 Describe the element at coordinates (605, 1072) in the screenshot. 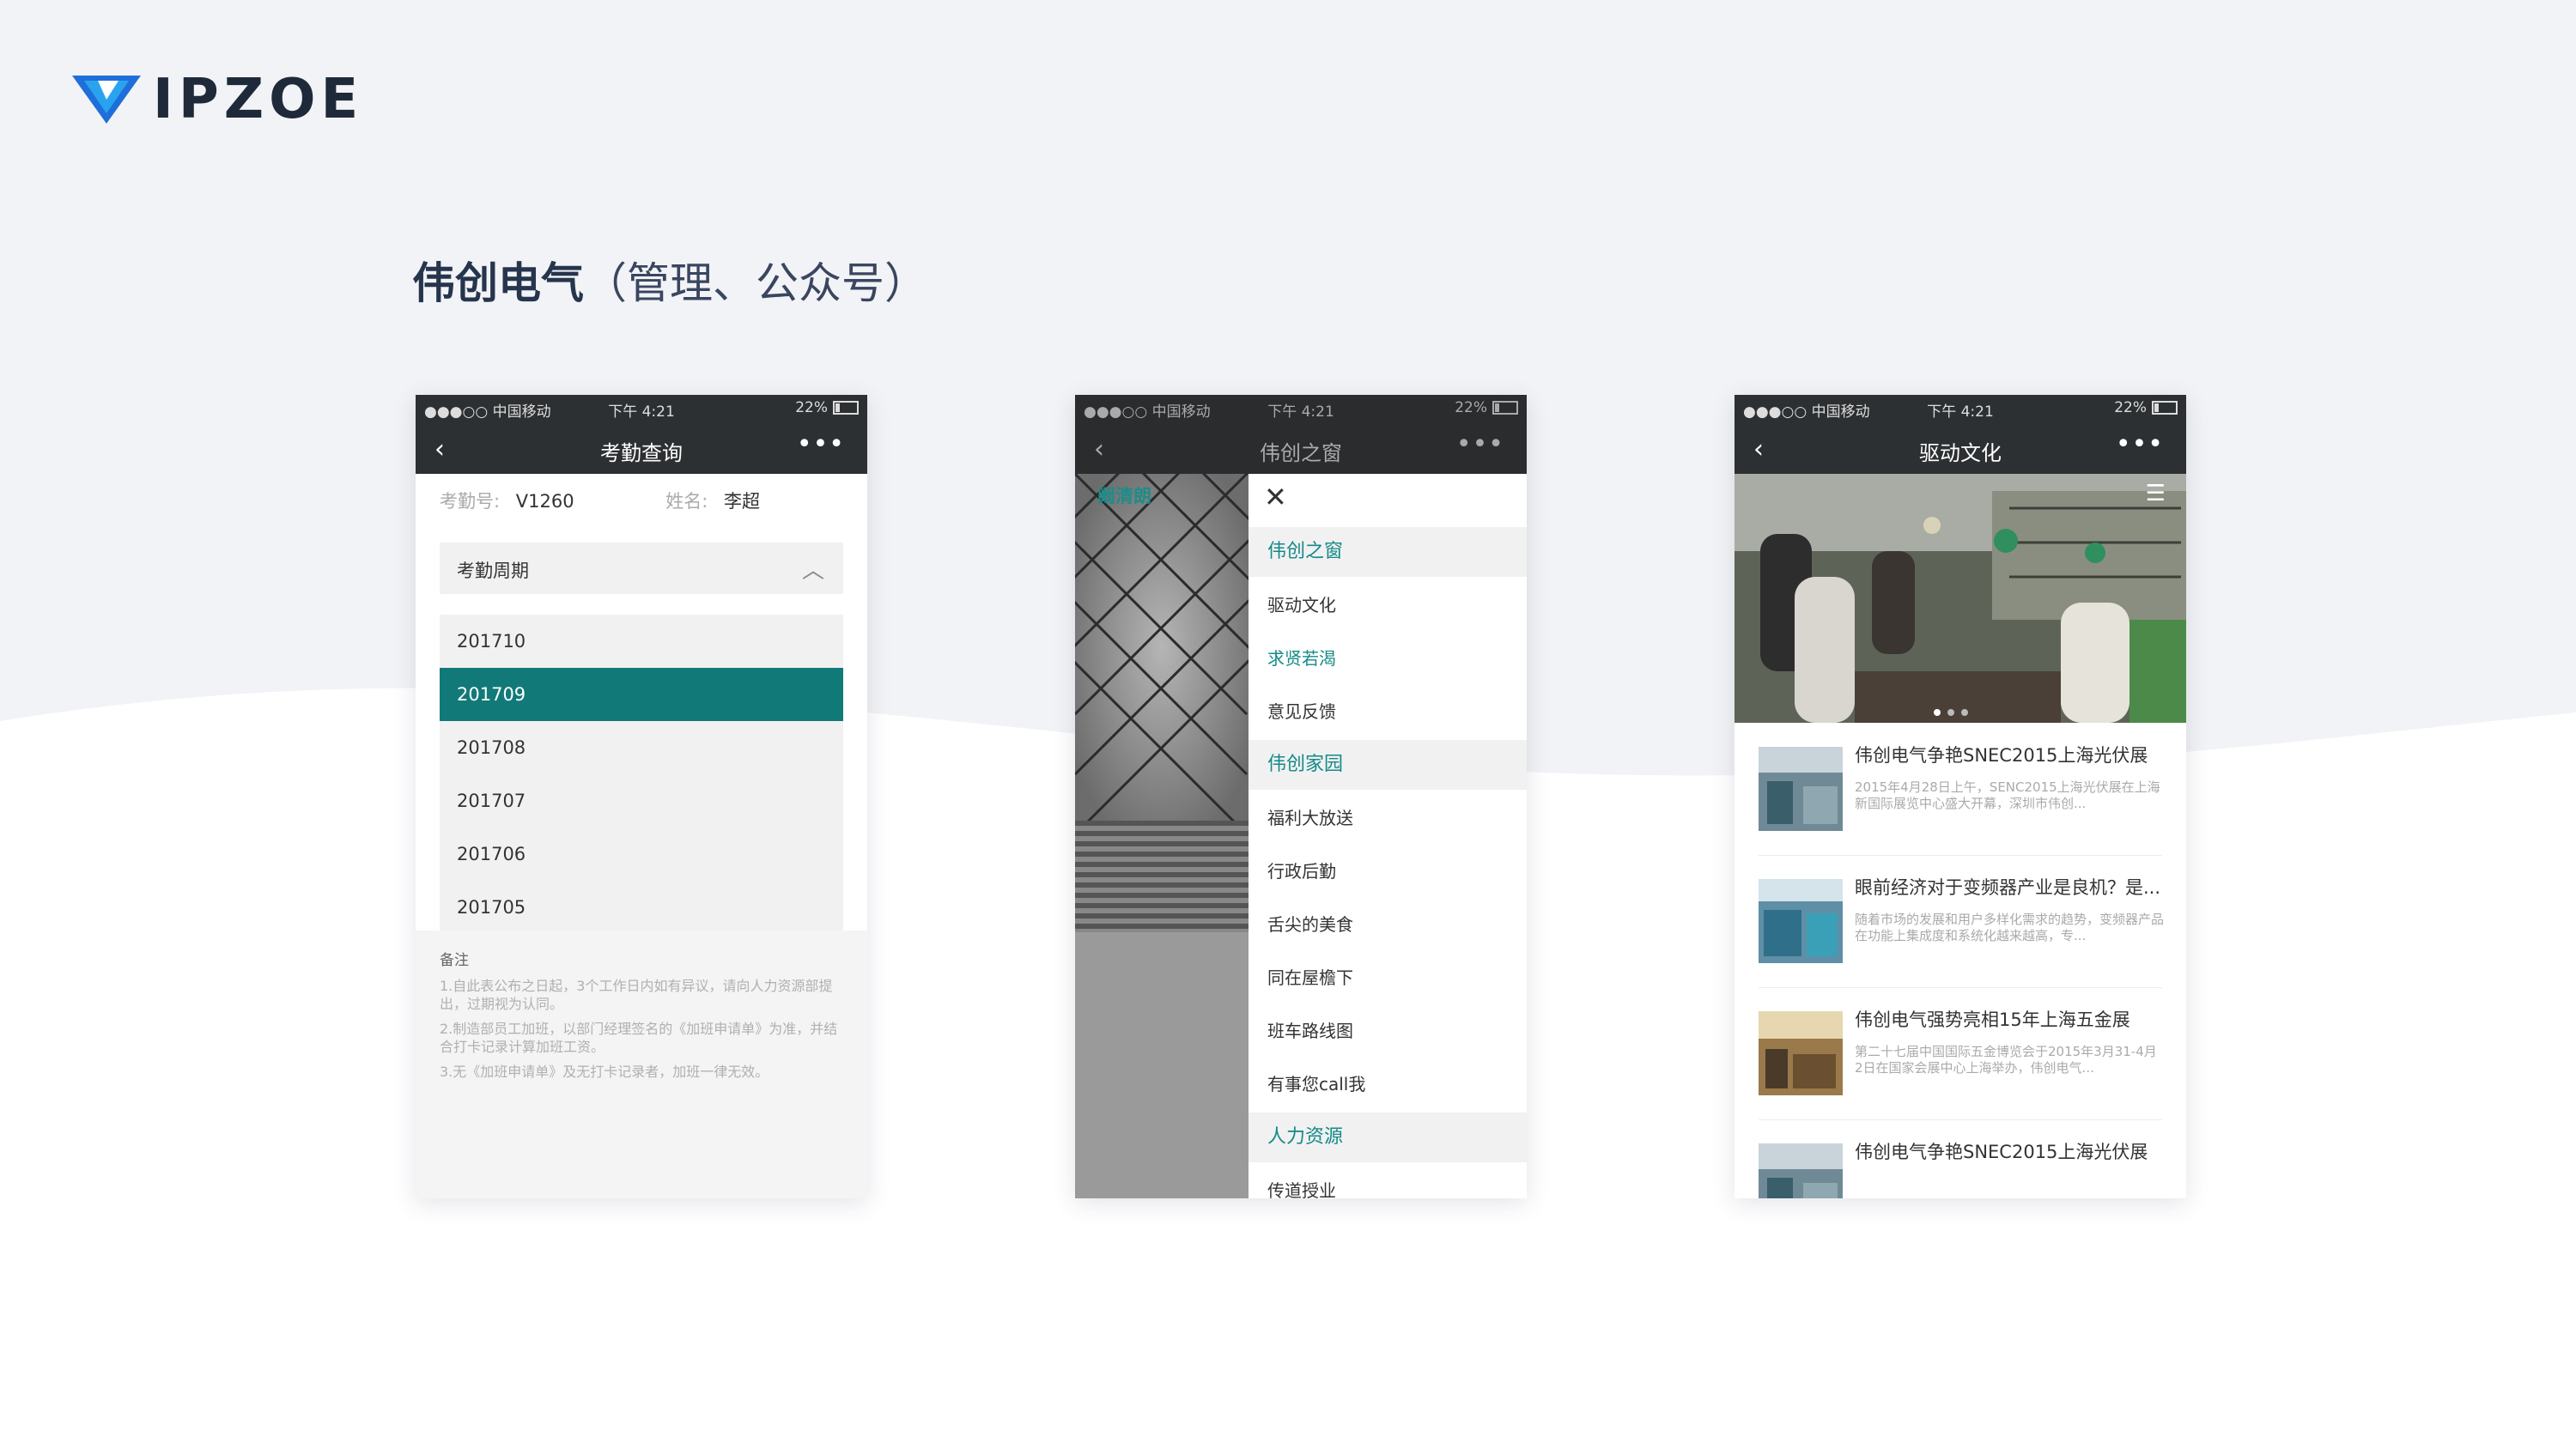

I see `note-text: 3.无《加班申请单》及无打卡记录者，加班一律无效。` at that location.